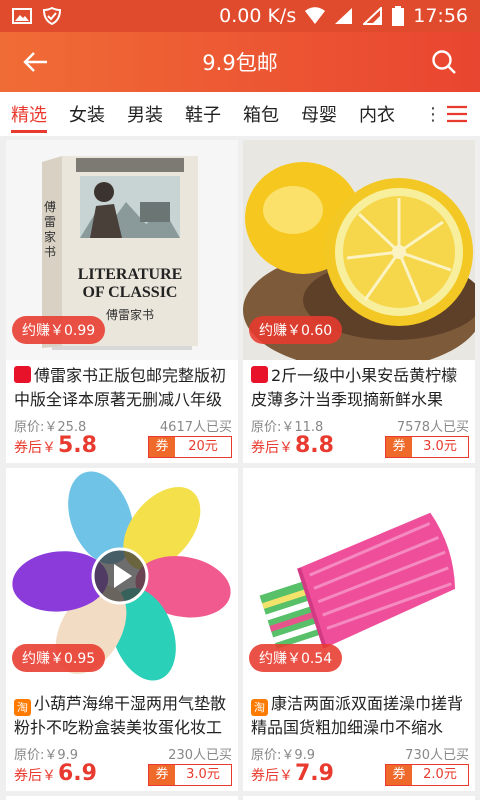 Image resolution: width=480 pixels, height=800 pixels. Describe the element at coordinates (377, 114) in the screenshot. I see `tab-underwear: 内衣` at that location.